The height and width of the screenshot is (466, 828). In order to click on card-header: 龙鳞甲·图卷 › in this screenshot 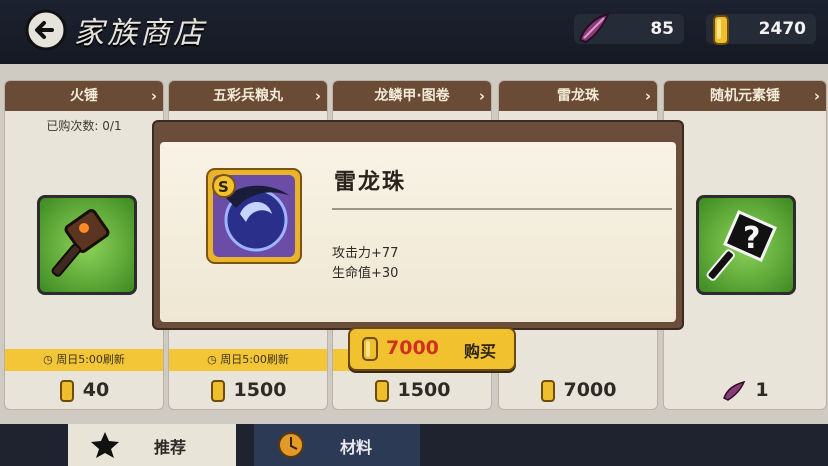, I will do `click(412, 96)`.